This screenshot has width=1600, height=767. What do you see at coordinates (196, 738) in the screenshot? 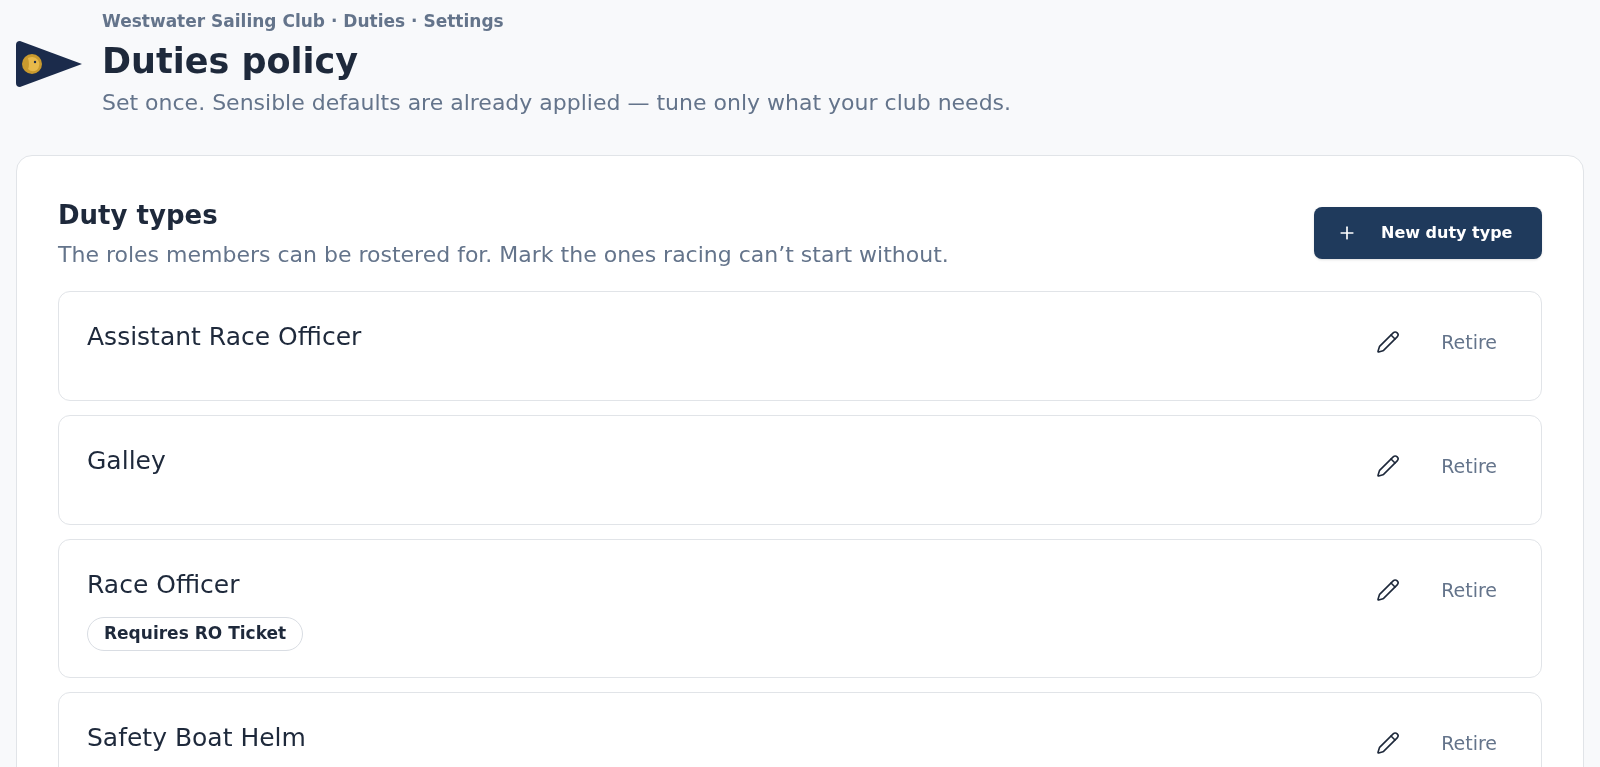
I see `duty-type-name: Safety Boat Helm` at bounding box center [196, 738].